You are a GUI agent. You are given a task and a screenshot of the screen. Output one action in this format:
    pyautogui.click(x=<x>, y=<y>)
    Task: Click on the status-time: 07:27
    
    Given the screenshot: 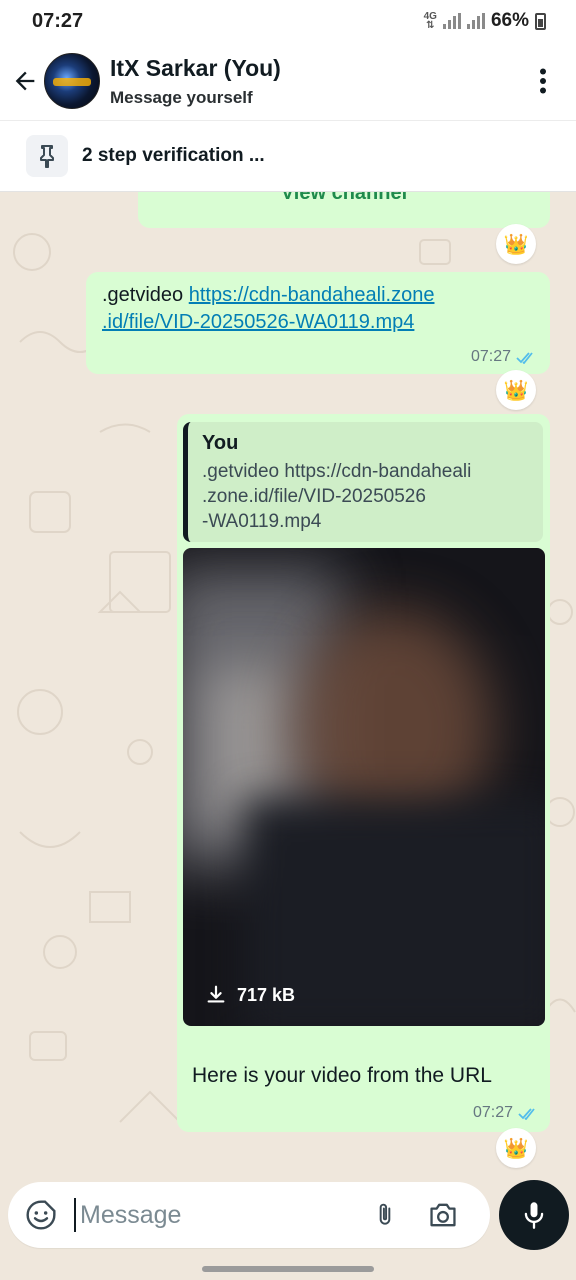 What is the action you would take?
    pyautogui.click(x=58, y=20)
    